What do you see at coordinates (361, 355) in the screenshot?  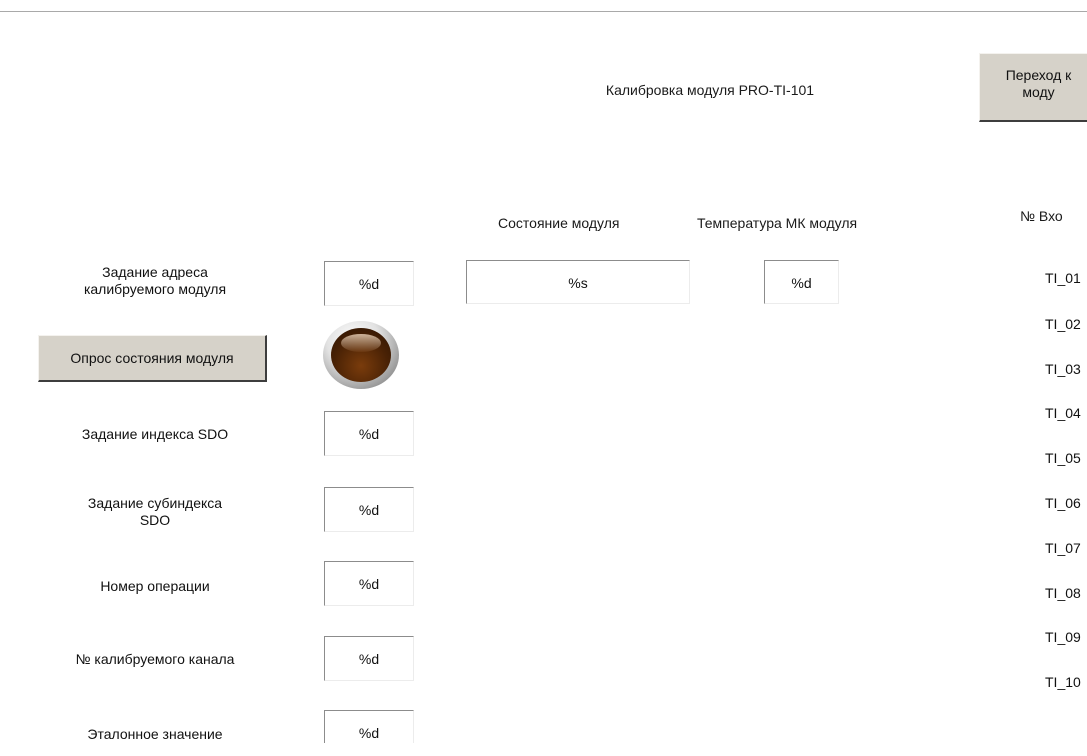 I see `status-lamp-indicator` at bounding box center [361, 355].